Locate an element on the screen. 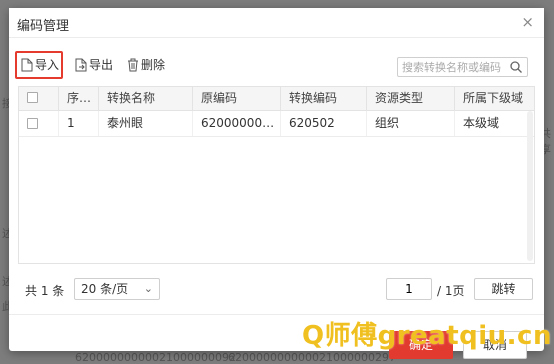 The width and height of the screenshot is (554, 364). table-row: 1 泰州眼 62000000… 620502 组织 本级域 is located at coordinates (276, 124).